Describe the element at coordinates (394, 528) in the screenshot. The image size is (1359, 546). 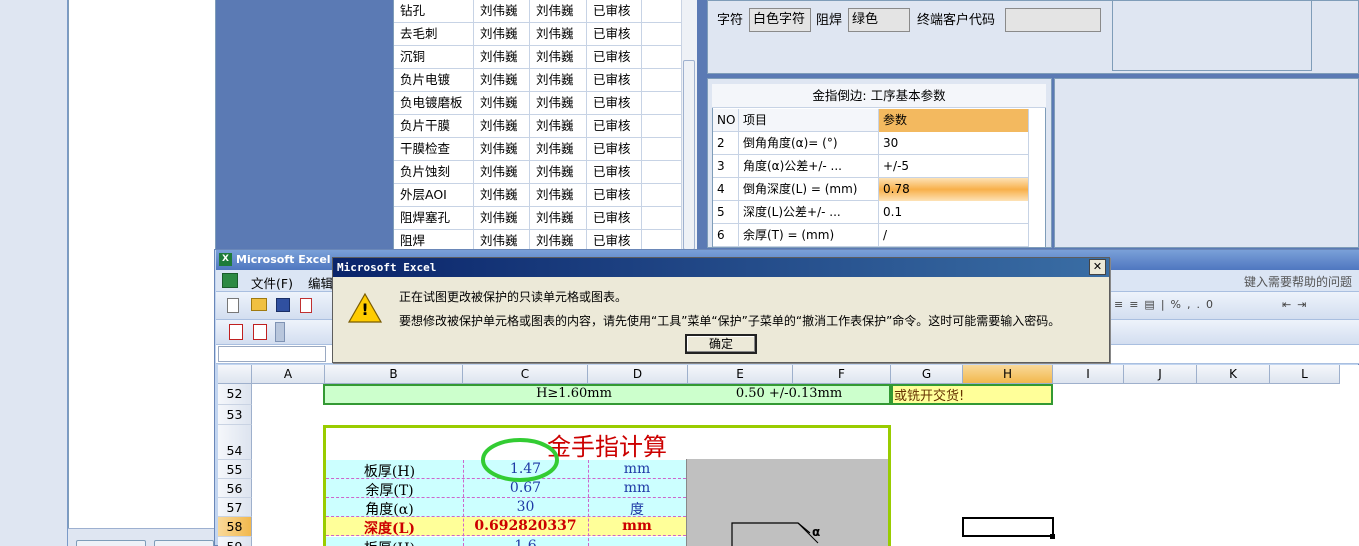
I see `calc-label-cell: 深度(L)` at that location.